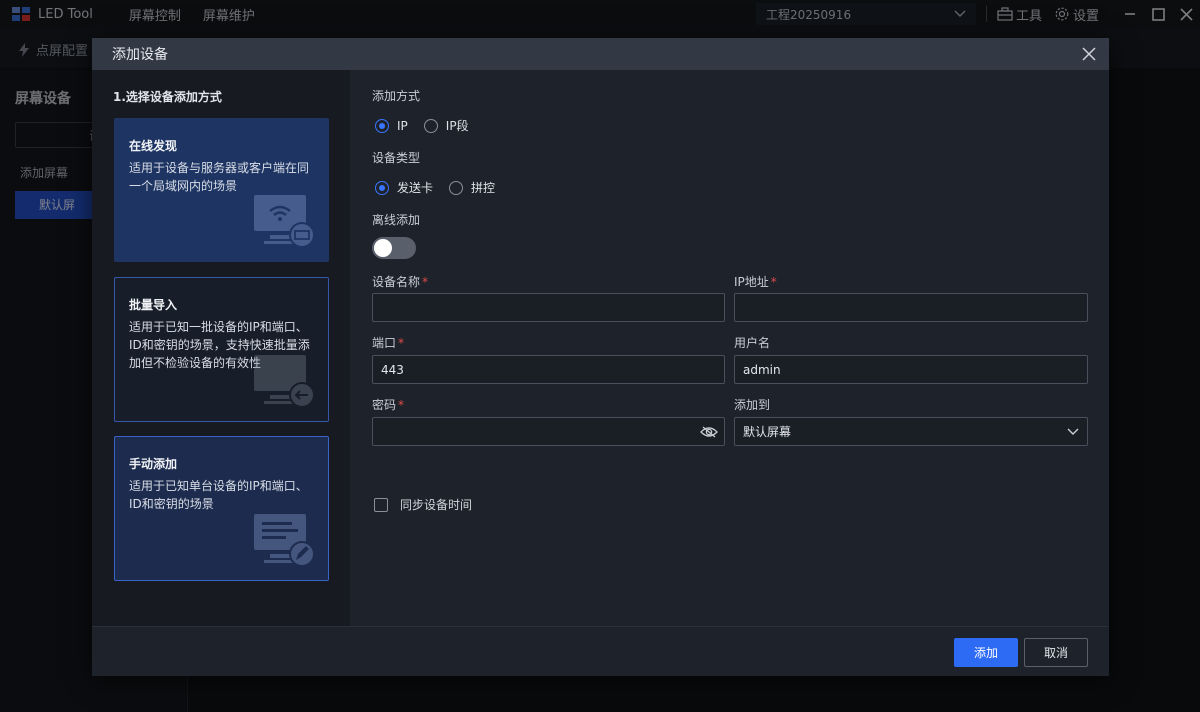 This screenshot has width=1200, height=712. I want to click on toggle-knob, so click(383, 248).